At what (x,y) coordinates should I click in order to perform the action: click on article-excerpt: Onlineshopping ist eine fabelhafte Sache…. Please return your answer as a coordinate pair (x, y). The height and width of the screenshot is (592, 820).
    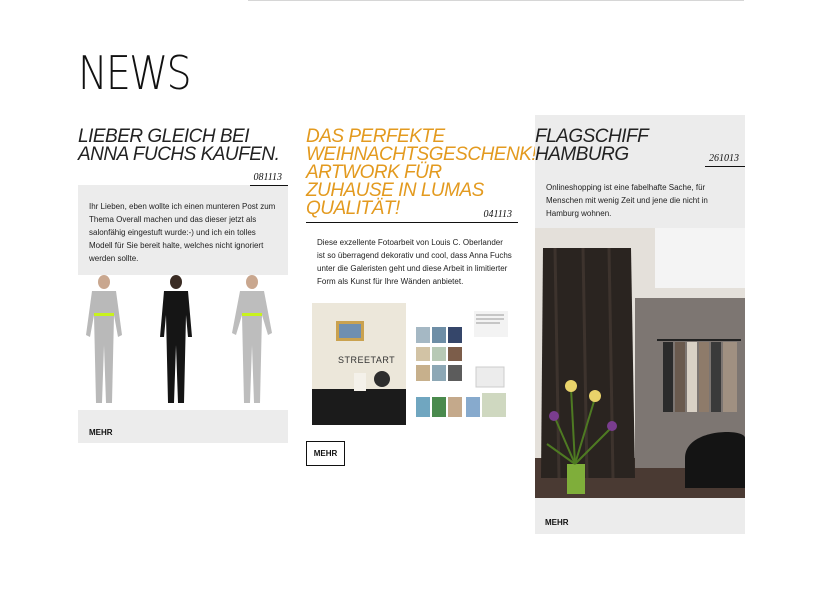
    Looking at the image, I should click on (627, 200).